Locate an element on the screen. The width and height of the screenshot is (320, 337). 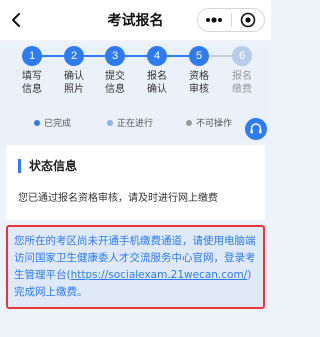
headset-icon is located at coordinates (256, 128).